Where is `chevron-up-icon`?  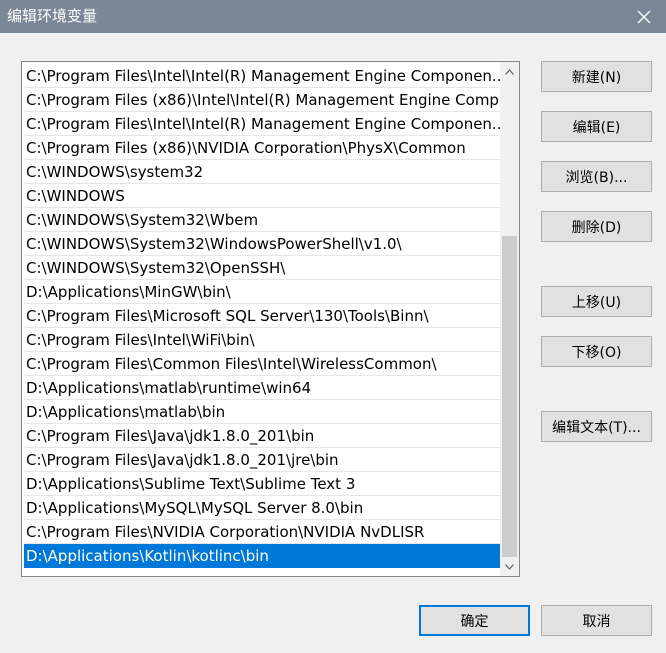
chevron-up-icon is located at coordinates (509, 71).